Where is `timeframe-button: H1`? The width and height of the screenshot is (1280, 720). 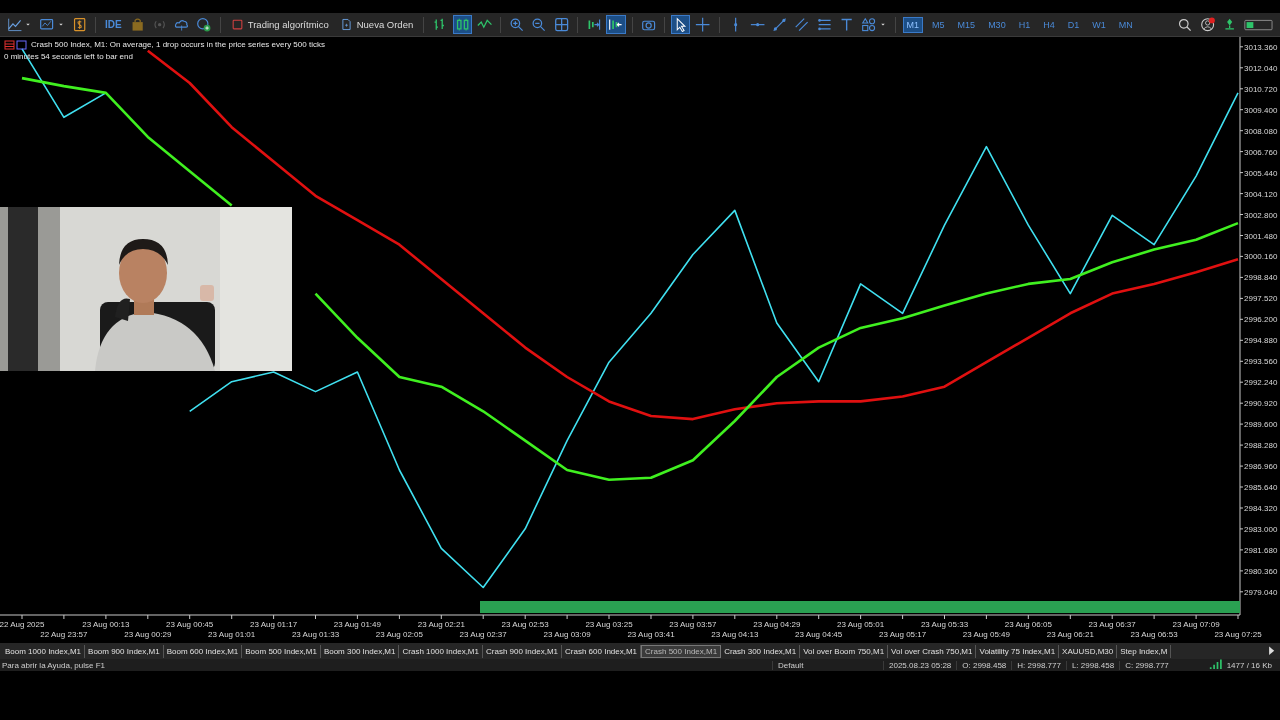
timeframe-button: H1 is located at coordinates (1024, 24).